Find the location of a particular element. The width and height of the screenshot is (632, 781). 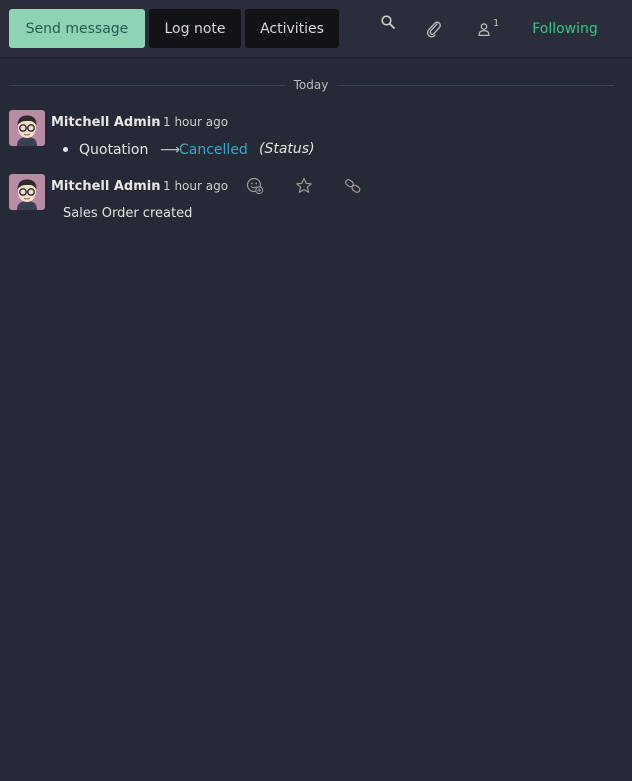

search-icon is located at coordinates (388, 22).